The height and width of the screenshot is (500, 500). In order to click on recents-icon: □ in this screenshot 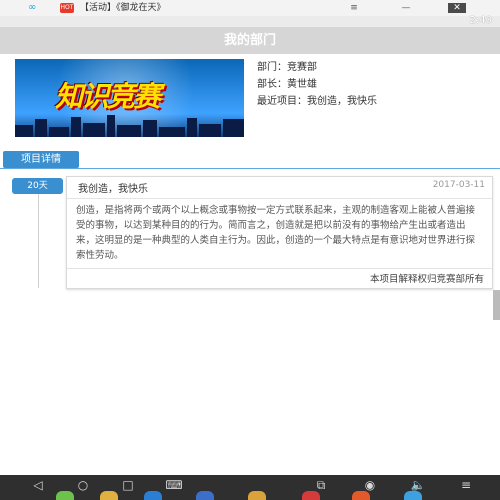, I will do `click(128, 485)`.